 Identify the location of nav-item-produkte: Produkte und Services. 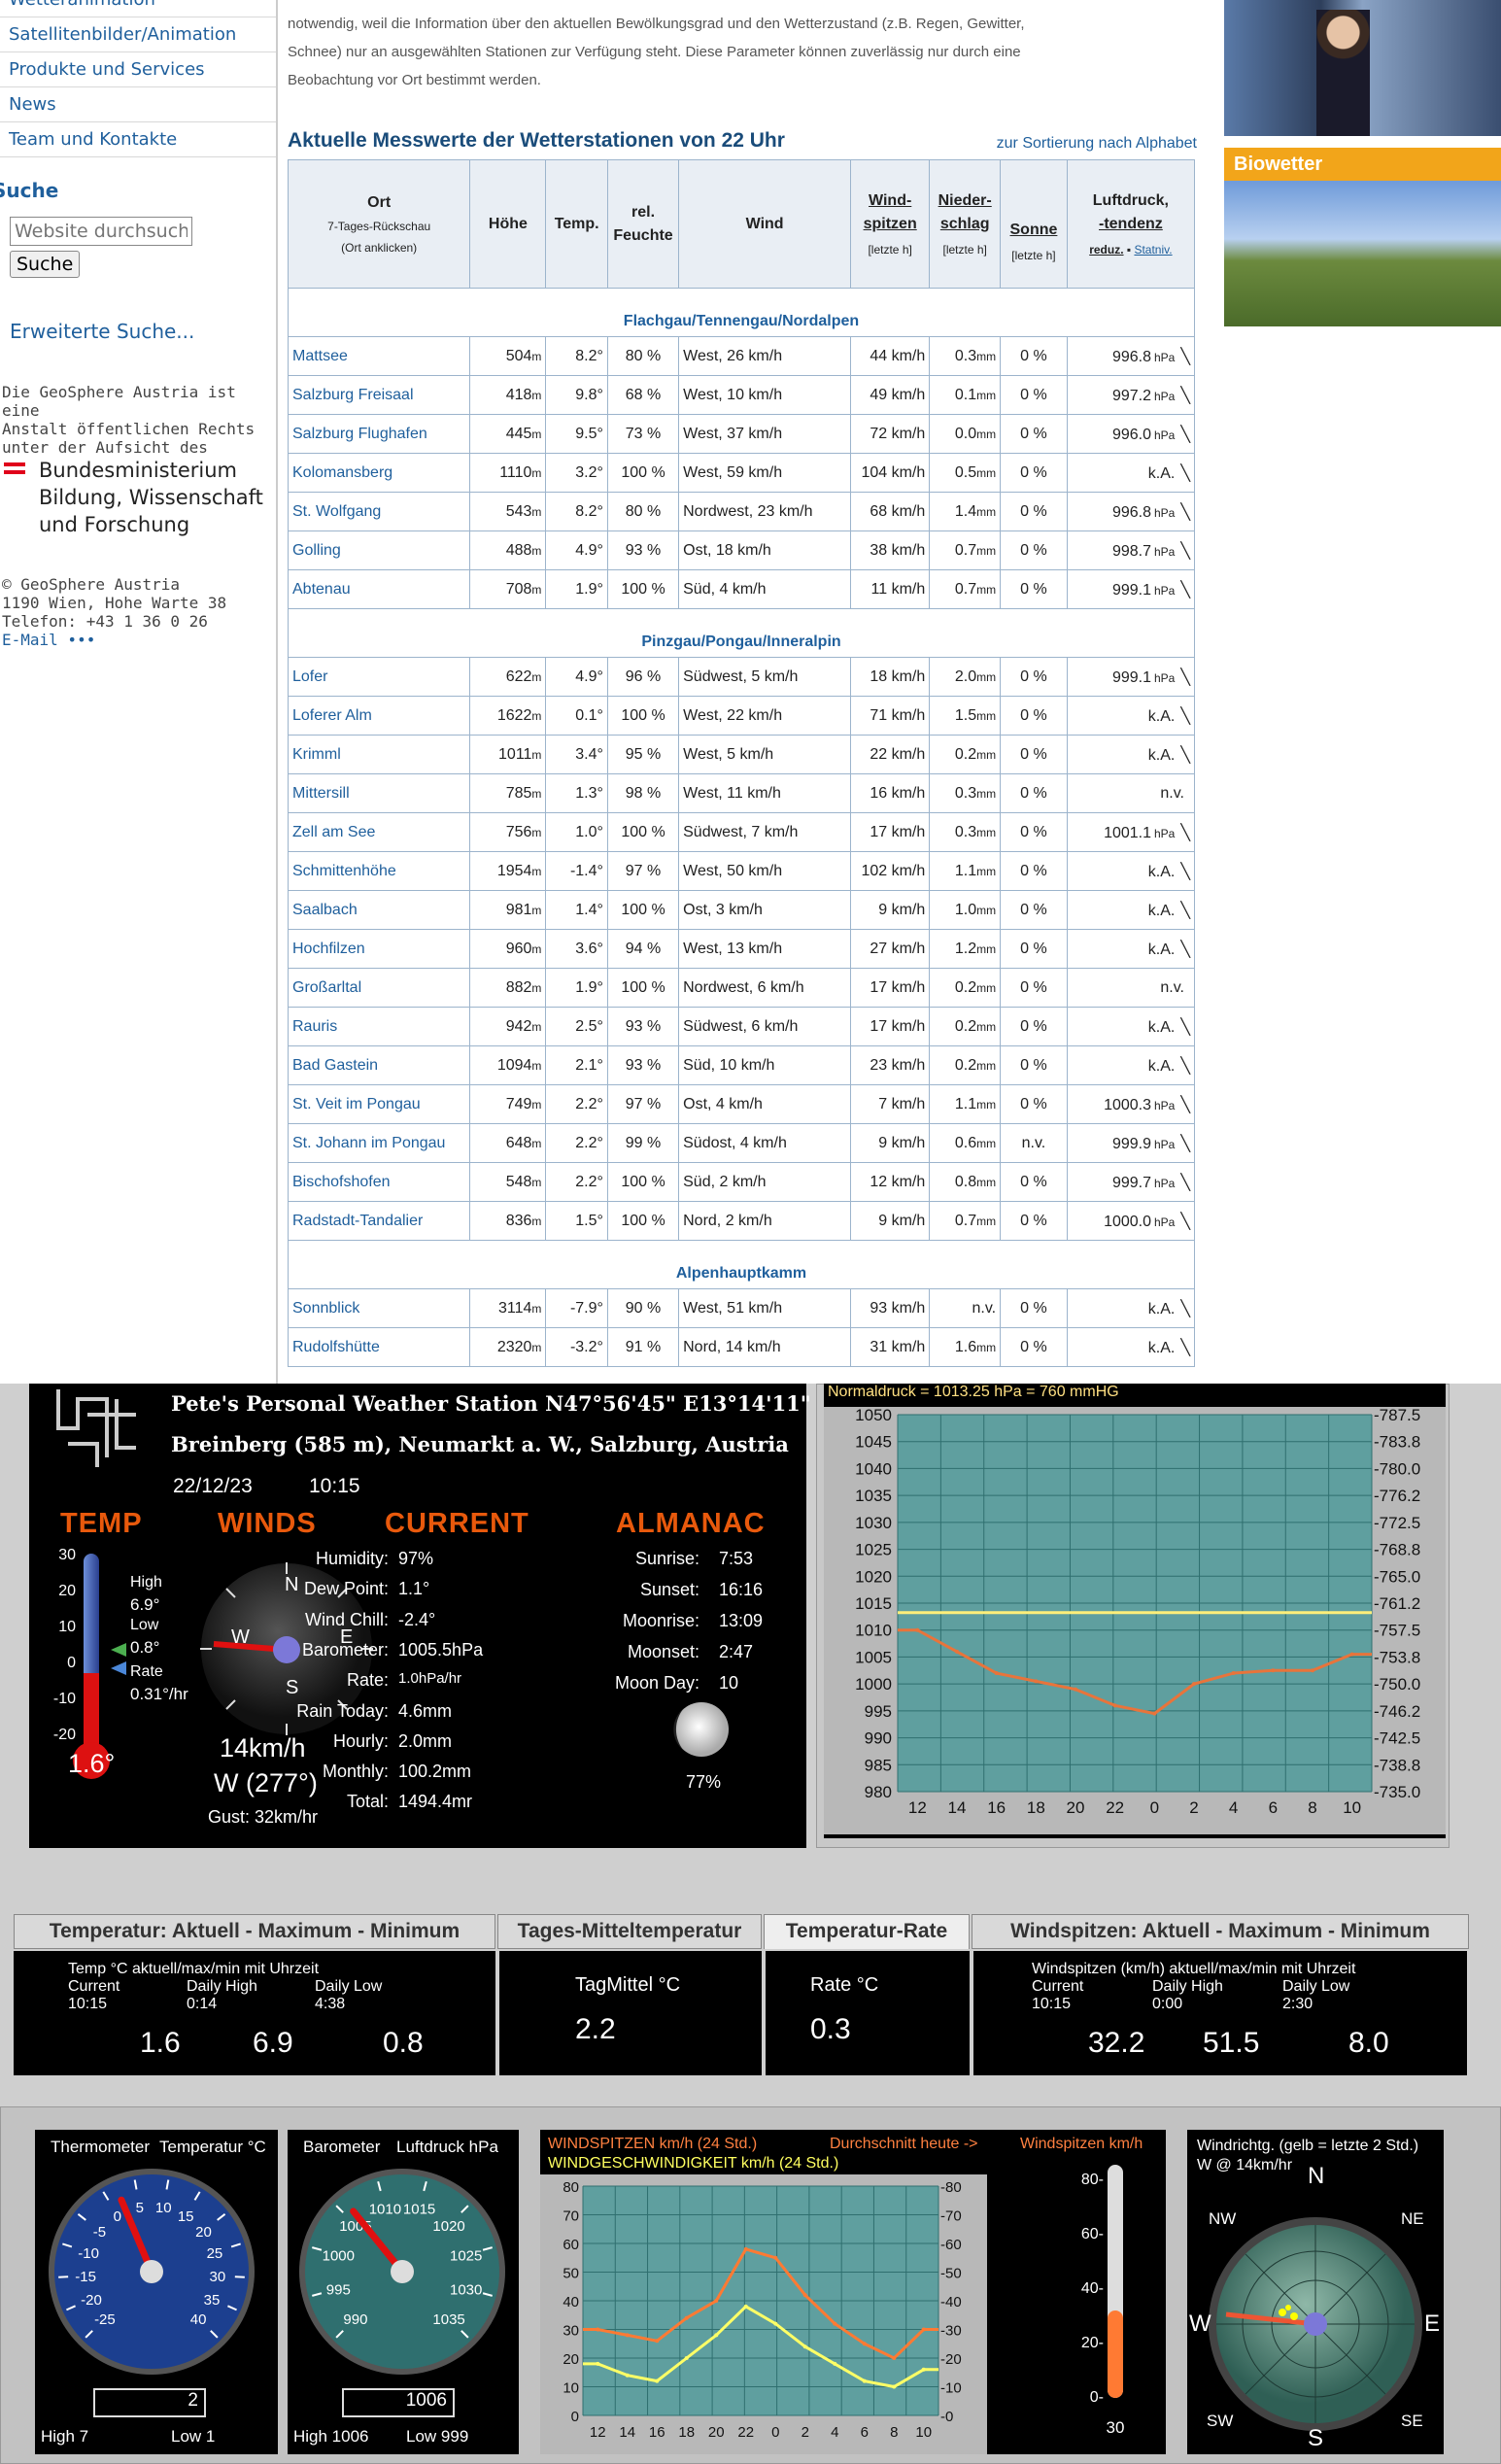
(138, 69).